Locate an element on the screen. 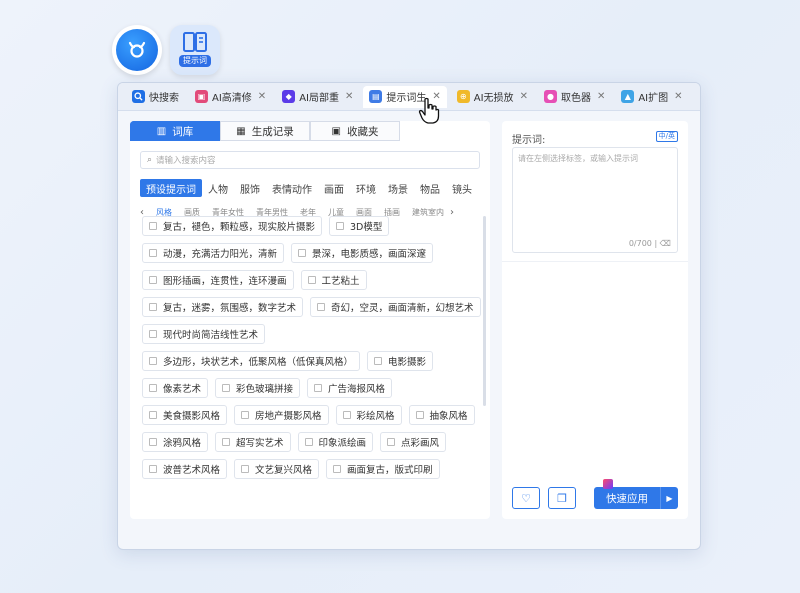 Image resolution: width=800 pixels, height=593 pixels. chip-label: 波普艺术风格 is located at coordinates (192, 470).